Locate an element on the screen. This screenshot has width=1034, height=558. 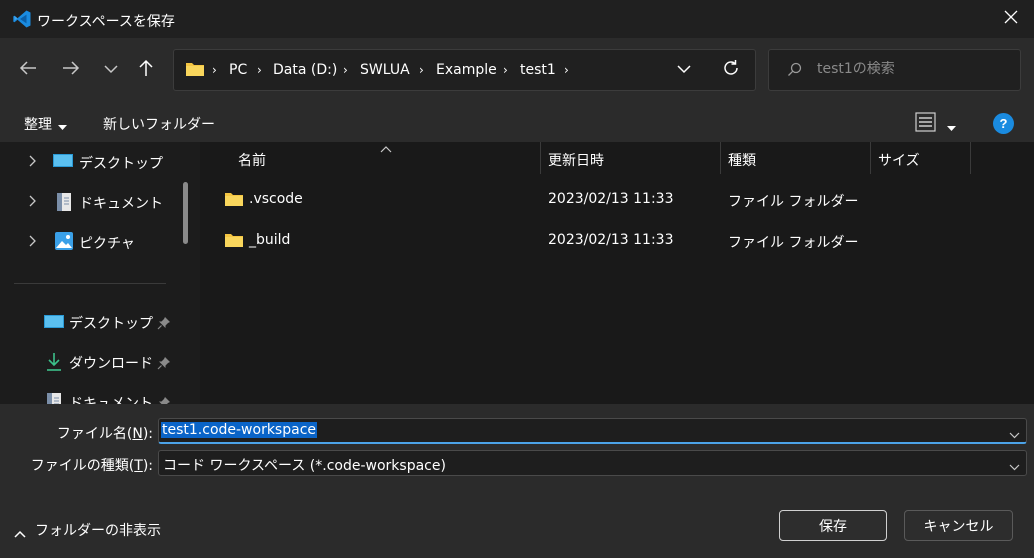
forward-button is located at coordinates (71, 70).